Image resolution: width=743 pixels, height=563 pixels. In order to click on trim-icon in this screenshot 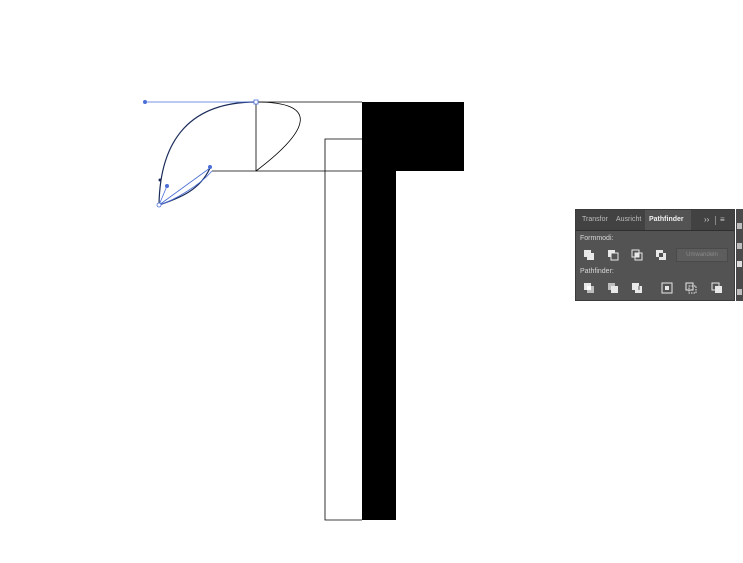, I will do `click(613, 288)`.